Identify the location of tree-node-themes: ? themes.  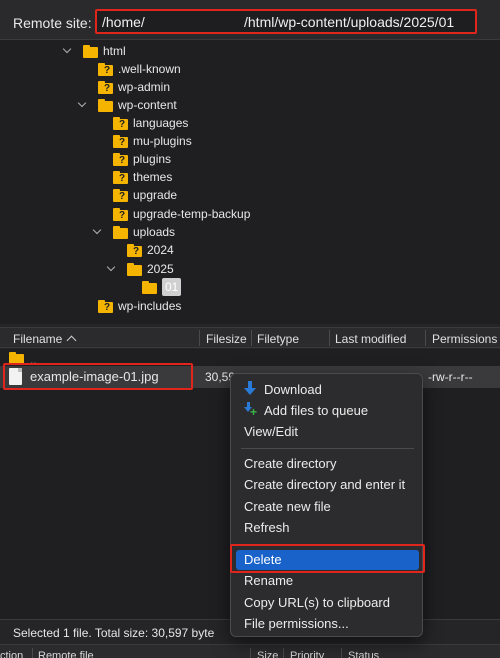
(142, 177).